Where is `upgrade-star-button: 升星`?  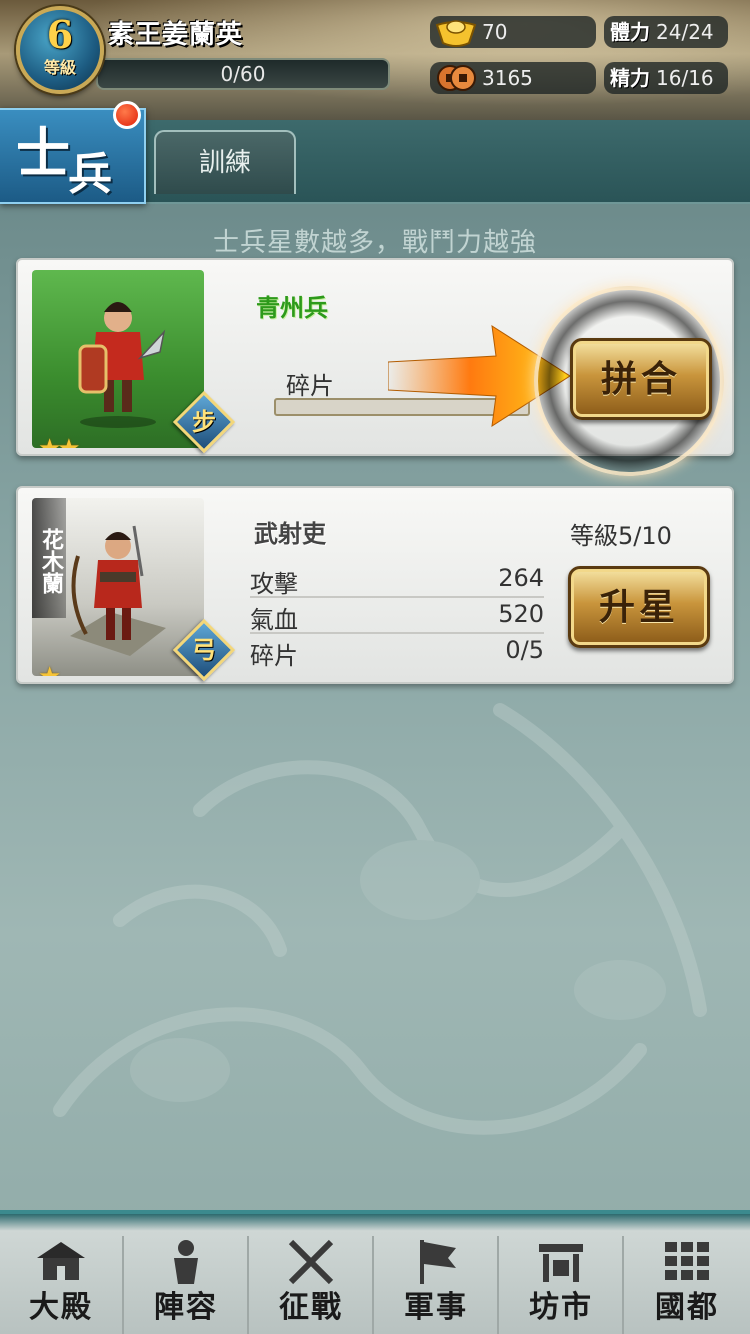
upgrade-star-button: 升星 is located at coordinates (639, 607).